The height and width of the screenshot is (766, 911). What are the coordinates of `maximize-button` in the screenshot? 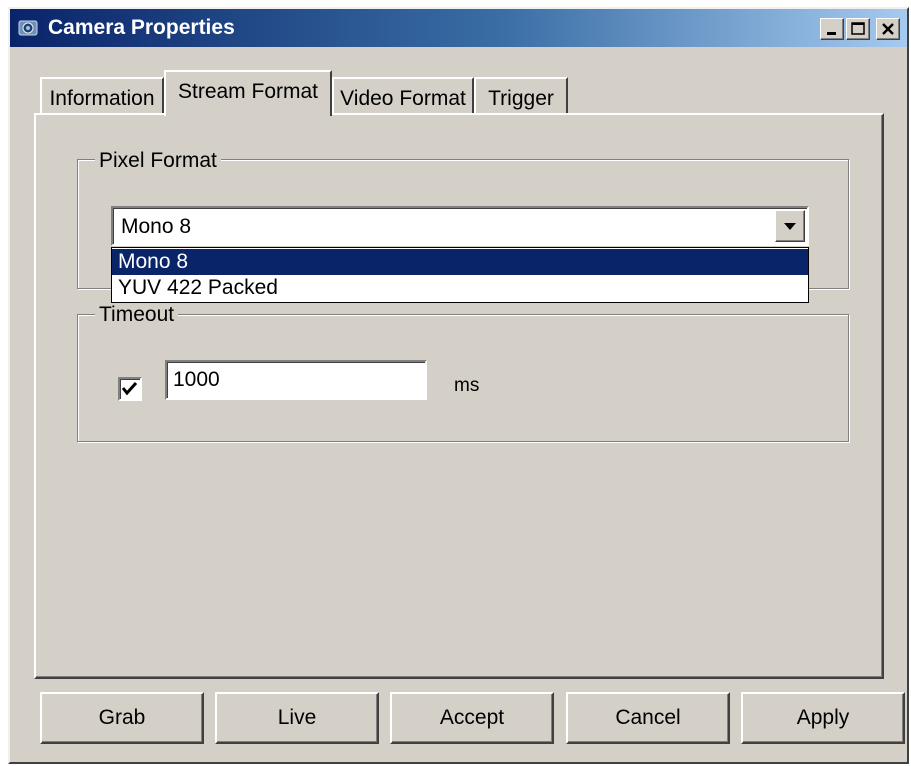 It's located at (858, 29).